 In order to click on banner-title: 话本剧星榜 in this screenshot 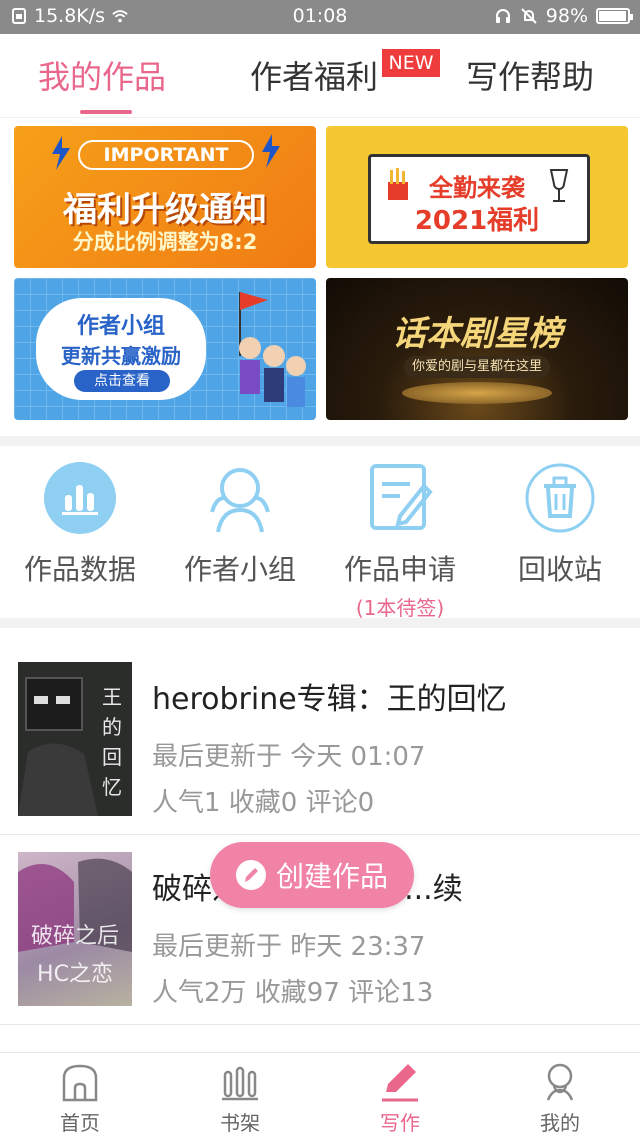, I will do `click(477, 334)`.